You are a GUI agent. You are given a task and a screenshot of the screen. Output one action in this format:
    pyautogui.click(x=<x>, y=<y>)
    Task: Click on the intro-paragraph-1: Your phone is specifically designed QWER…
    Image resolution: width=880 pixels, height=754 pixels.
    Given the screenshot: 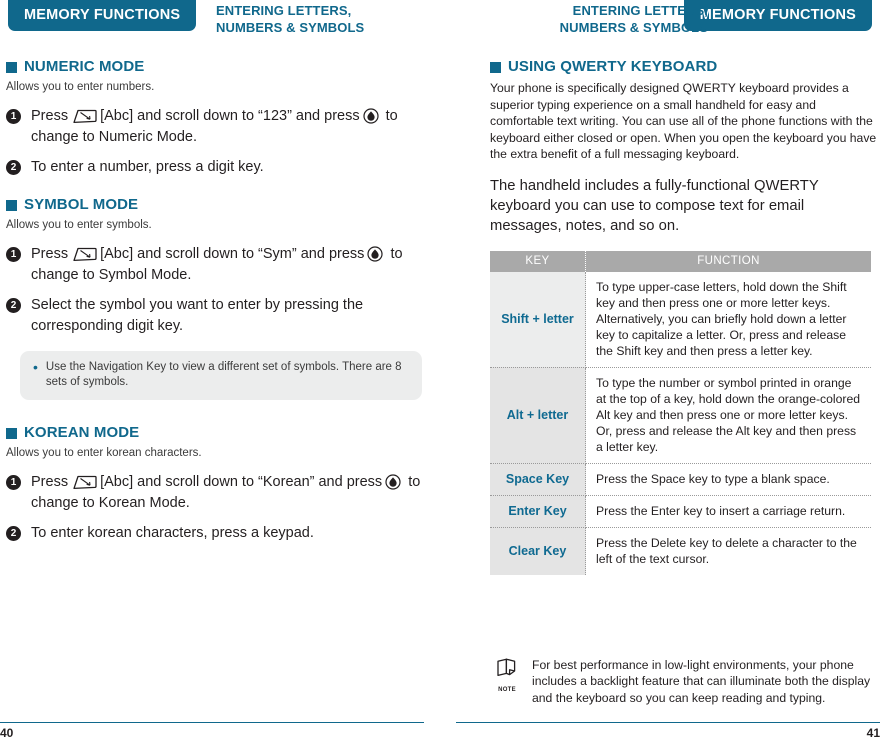 What is the action you would take?
    pyautogui.click(x=683, y=121)
    